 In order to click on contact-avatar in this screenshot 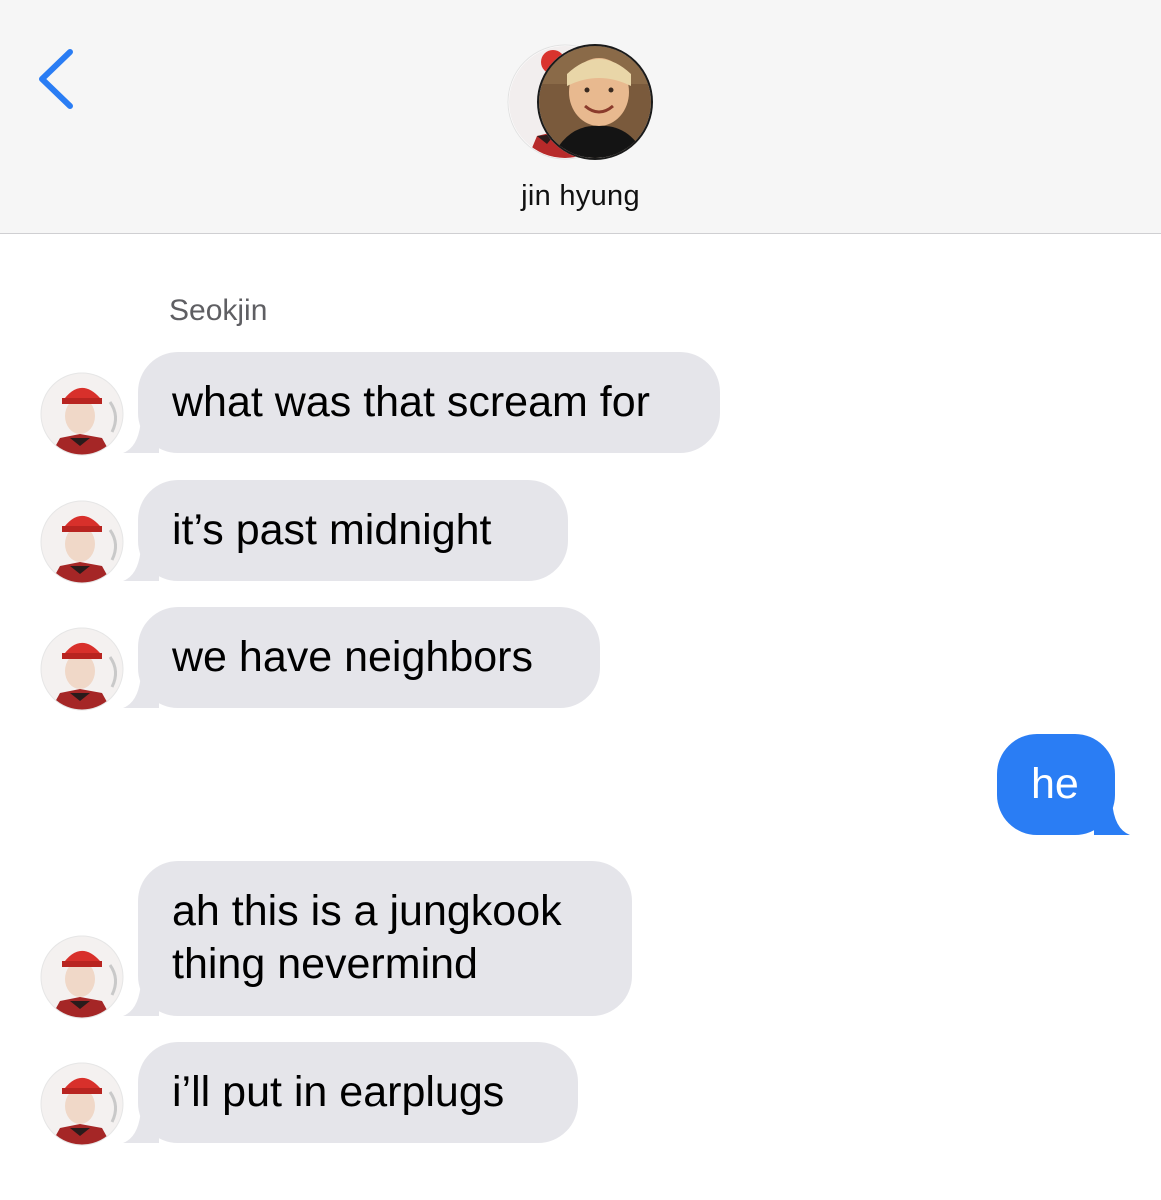, I will do `click(580, 102)`.